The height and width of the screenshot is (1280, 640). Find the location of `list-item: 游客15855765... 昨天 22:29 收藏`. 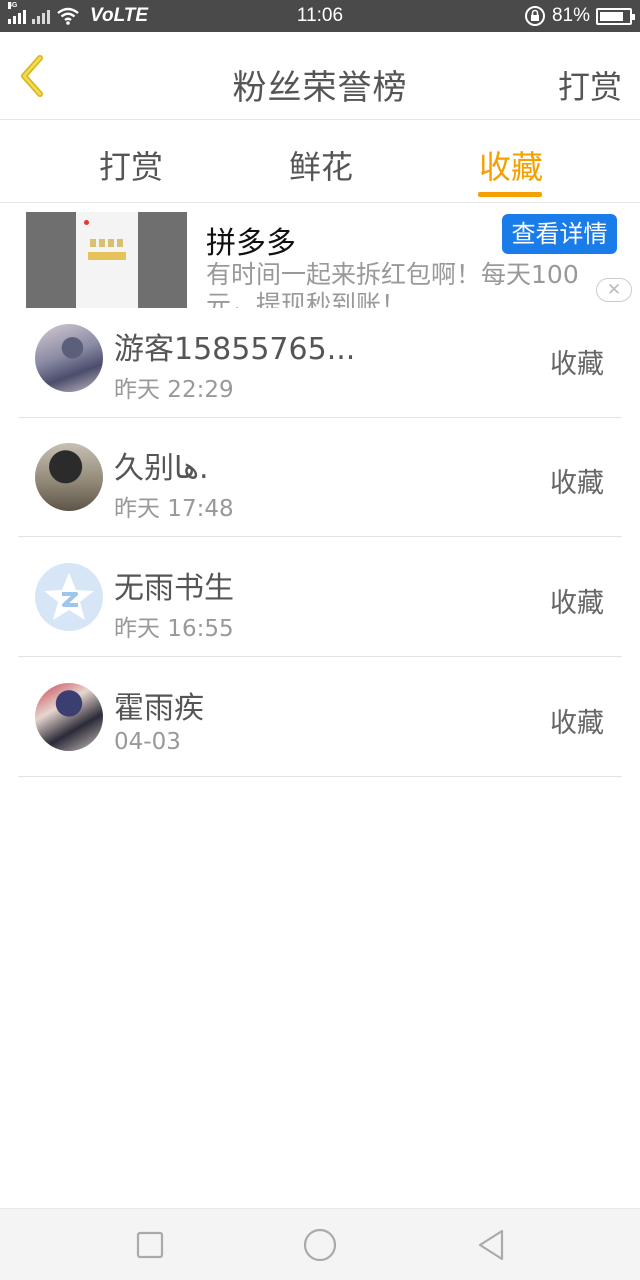

list-item: 游客15855765... 昨天 22:29 收藏 is located at coordinates (320, 358).